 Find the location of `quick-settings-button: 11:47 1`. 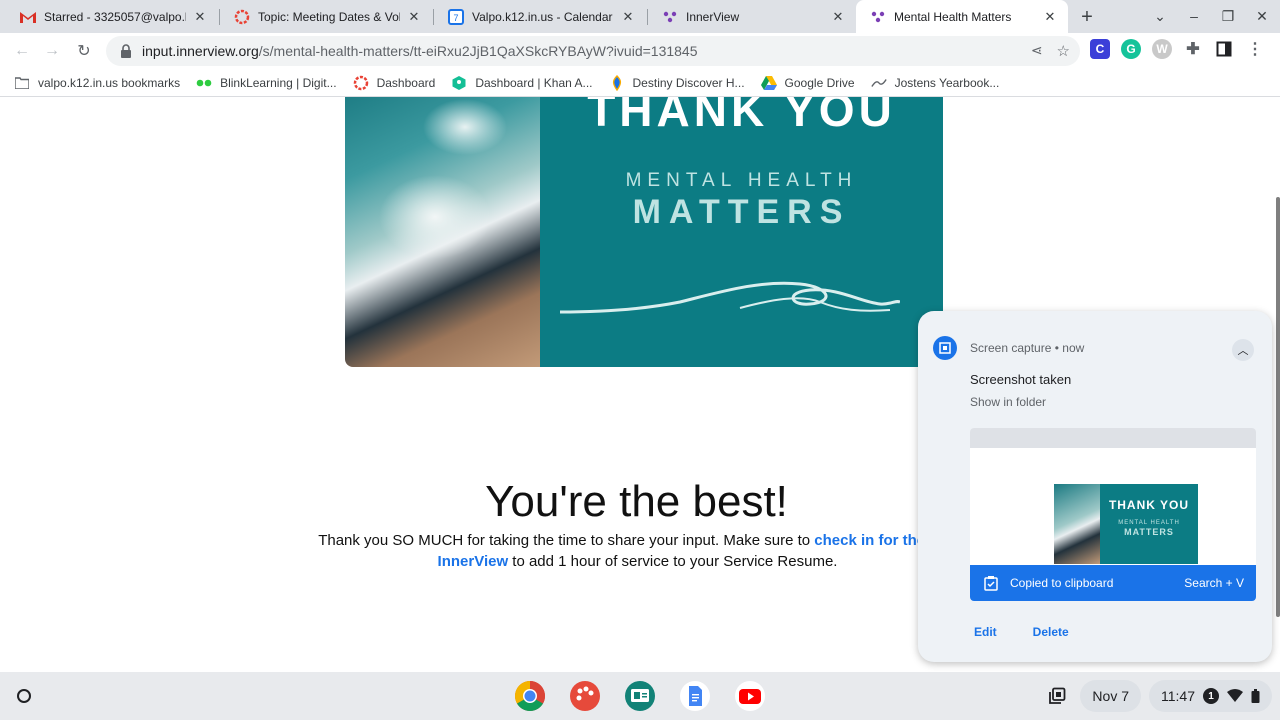

quick-settings-button: 11:47 1 is located at coordinates (1210, 696).